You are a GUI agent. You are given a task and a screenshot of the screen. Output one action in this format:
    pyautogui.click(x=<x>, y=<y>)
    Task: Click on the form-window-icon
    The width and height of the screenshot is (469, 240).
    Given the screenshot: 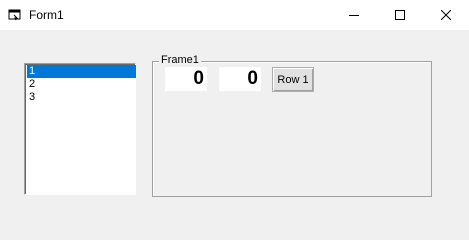 What is the action you would take?
    pyautogui.click(x=15, y=15)
    